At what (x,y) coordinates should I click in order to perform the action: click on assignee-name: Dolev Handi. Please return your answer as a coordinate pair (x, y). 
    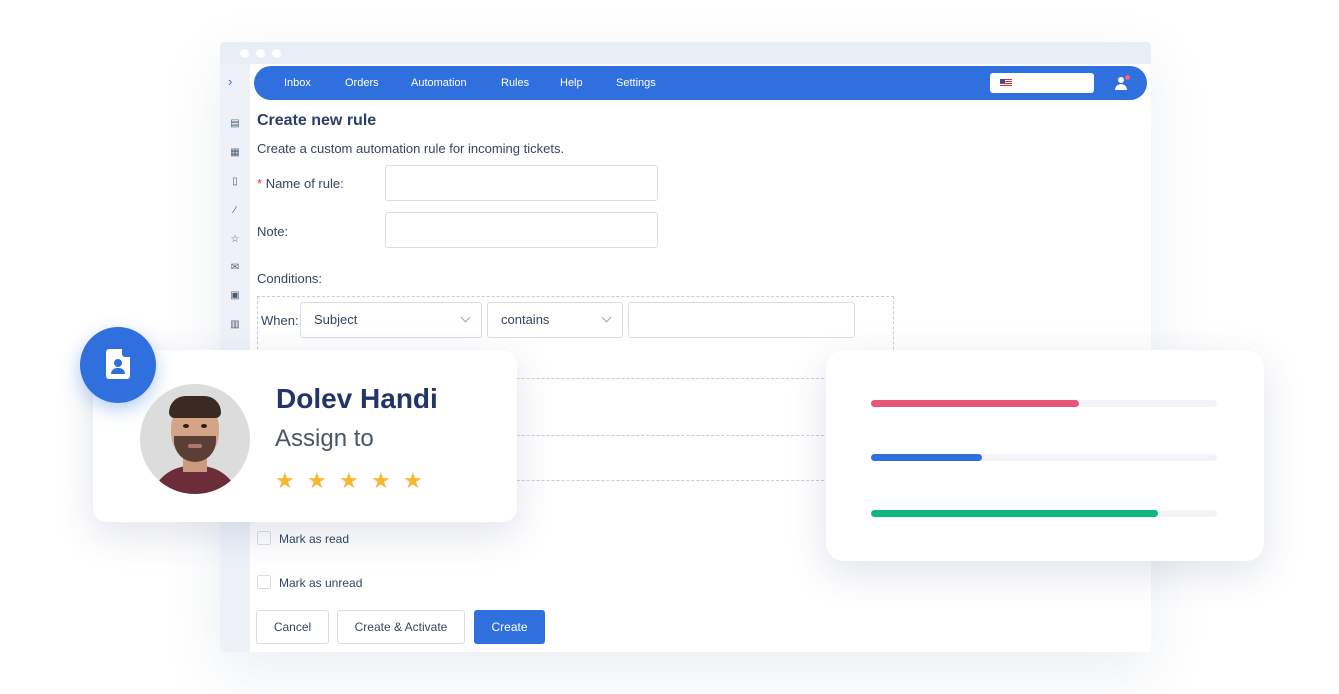
    Looking at the image, I should click on (357, 398).